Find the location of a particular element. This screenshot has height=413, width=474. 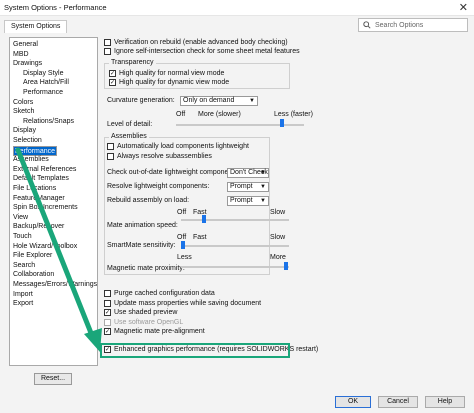

annotation-arrow is located at coordinates (58, 249).